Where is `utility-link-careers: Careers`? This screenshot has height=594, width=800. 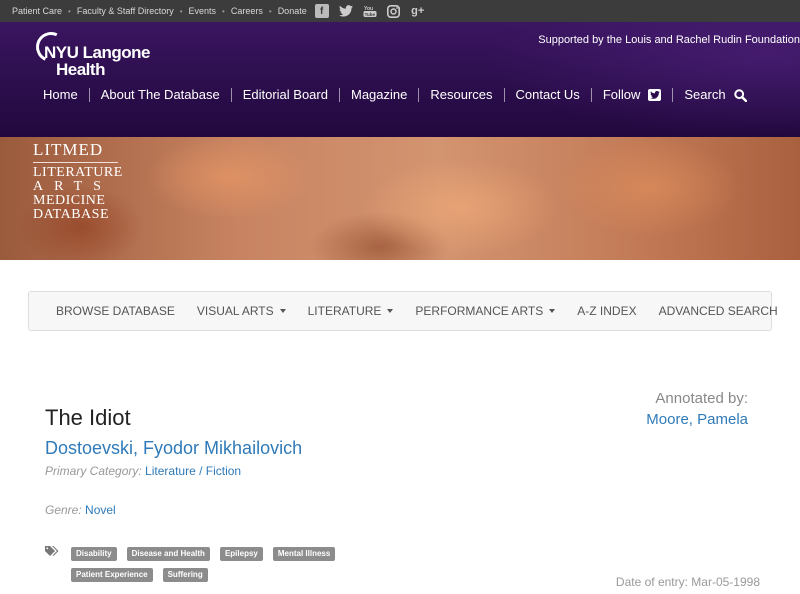
utility-link-careers: Careers is located at coordinates (247, 11).